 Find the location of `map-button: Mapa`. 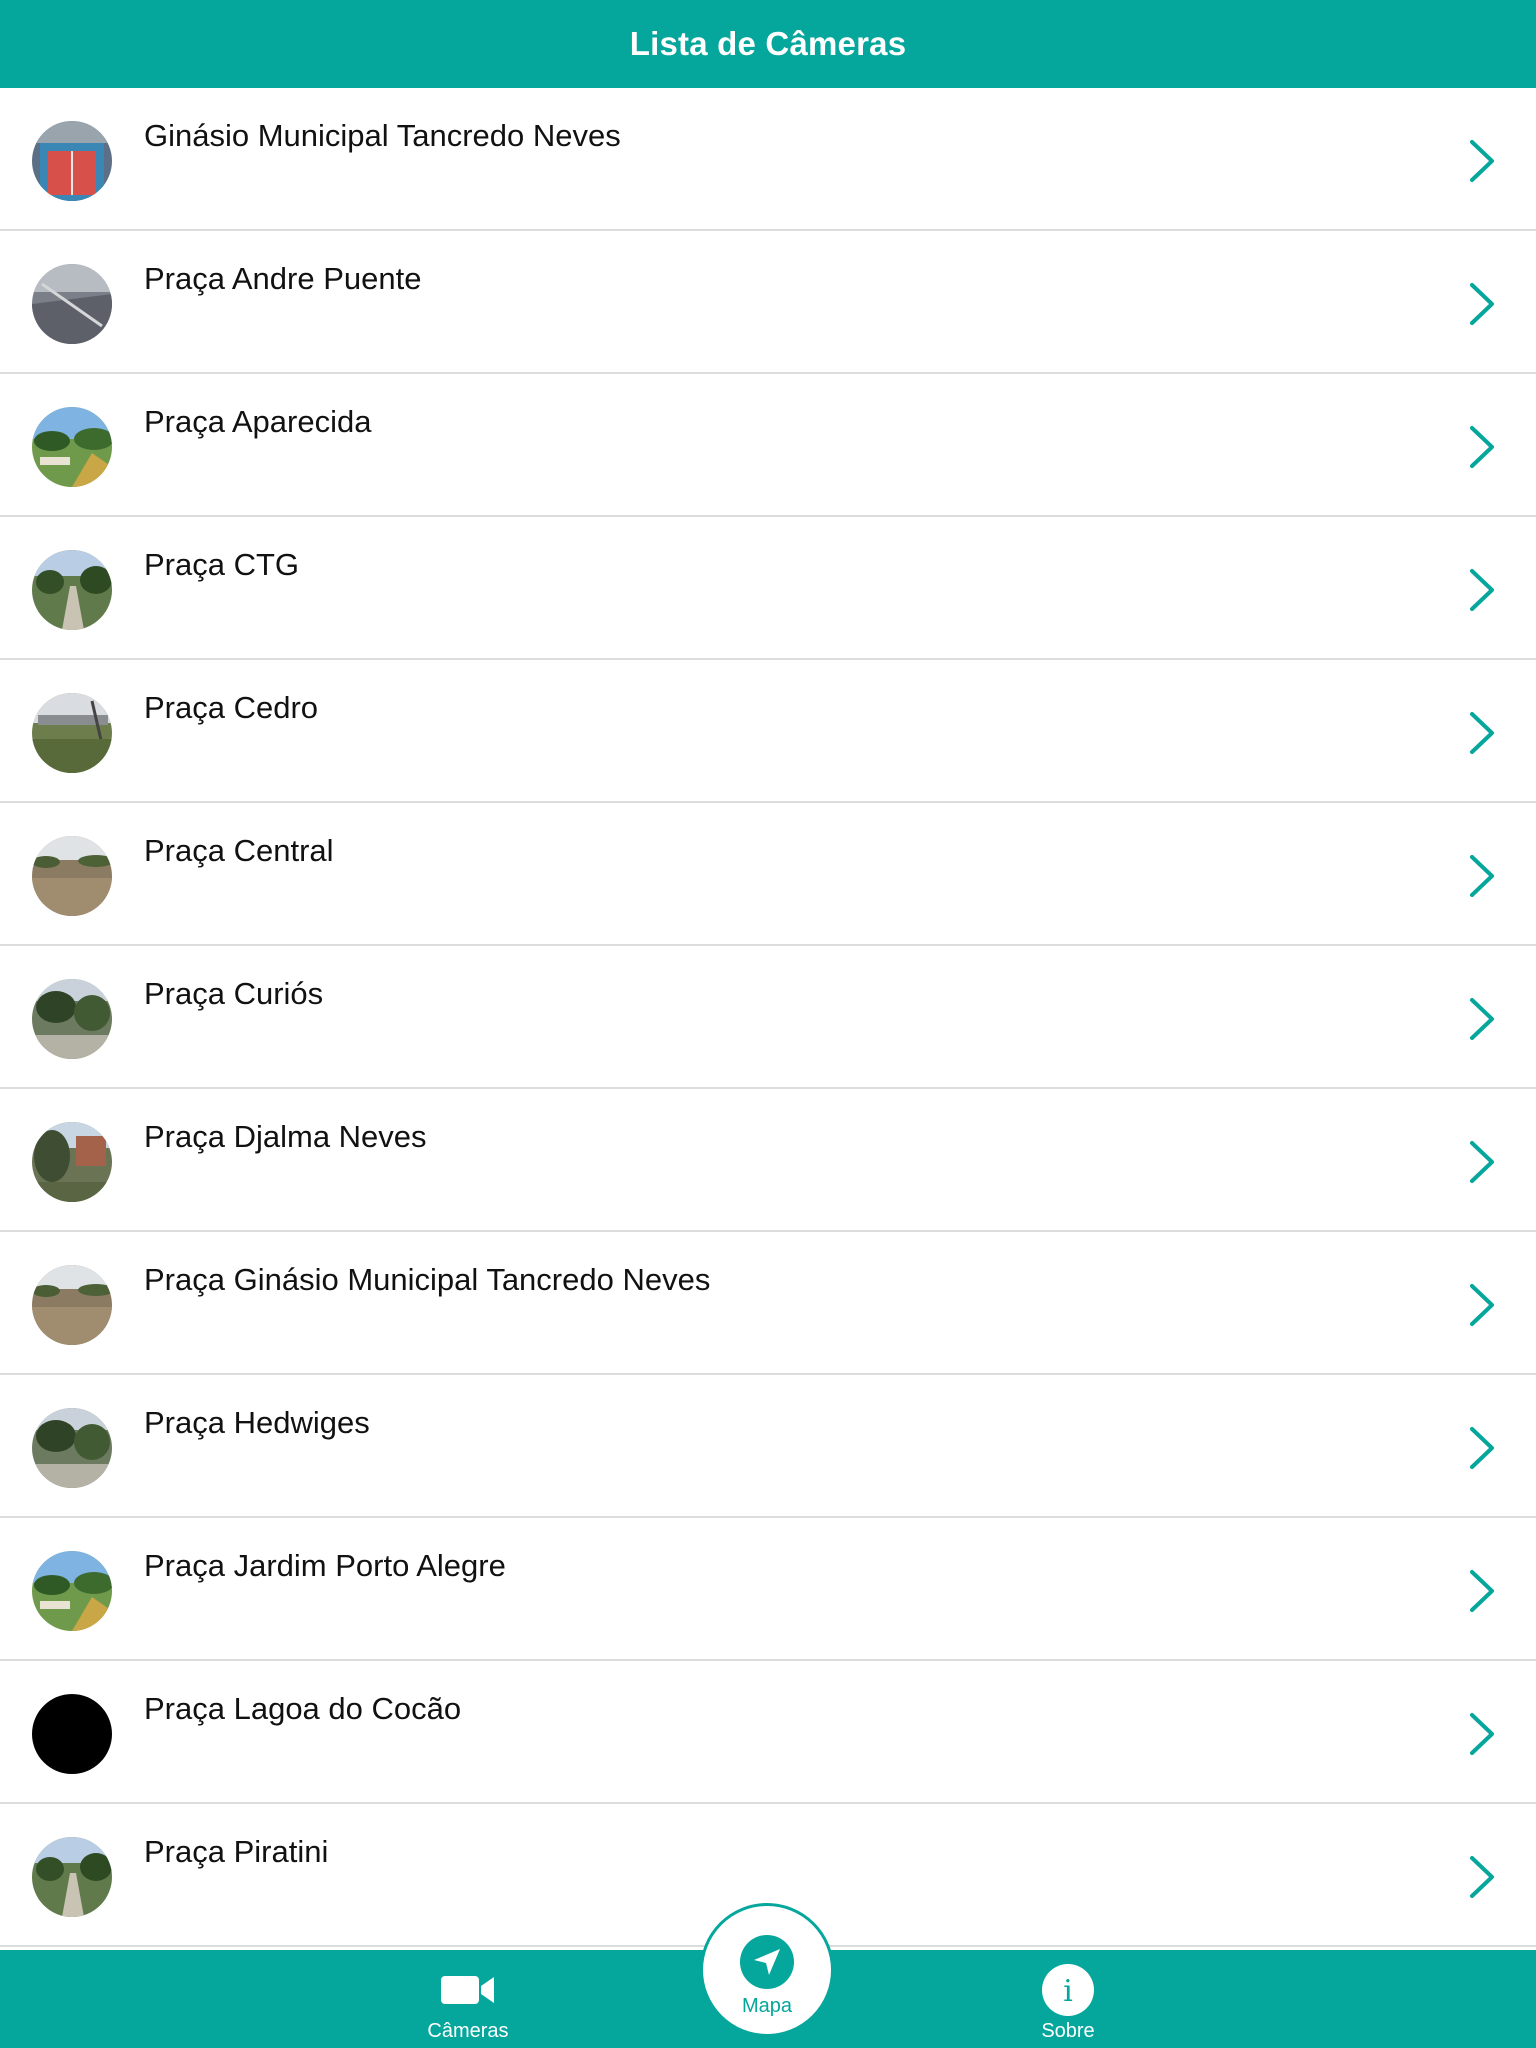

map-button: Mapa is located at coordinates (767, 1970).